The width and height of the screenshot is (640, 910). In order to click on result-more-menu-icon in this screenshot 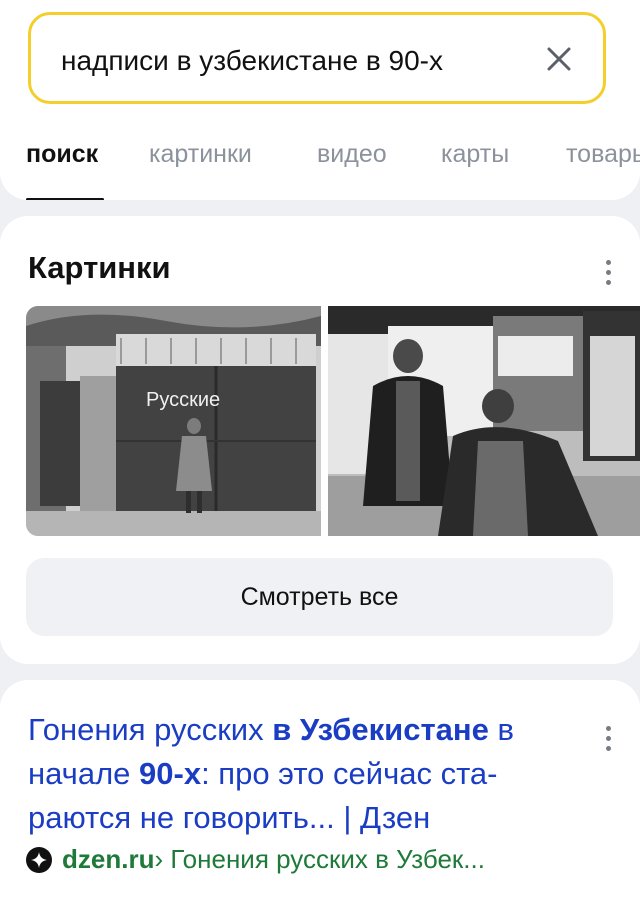, I will do `click(608, 738)`.